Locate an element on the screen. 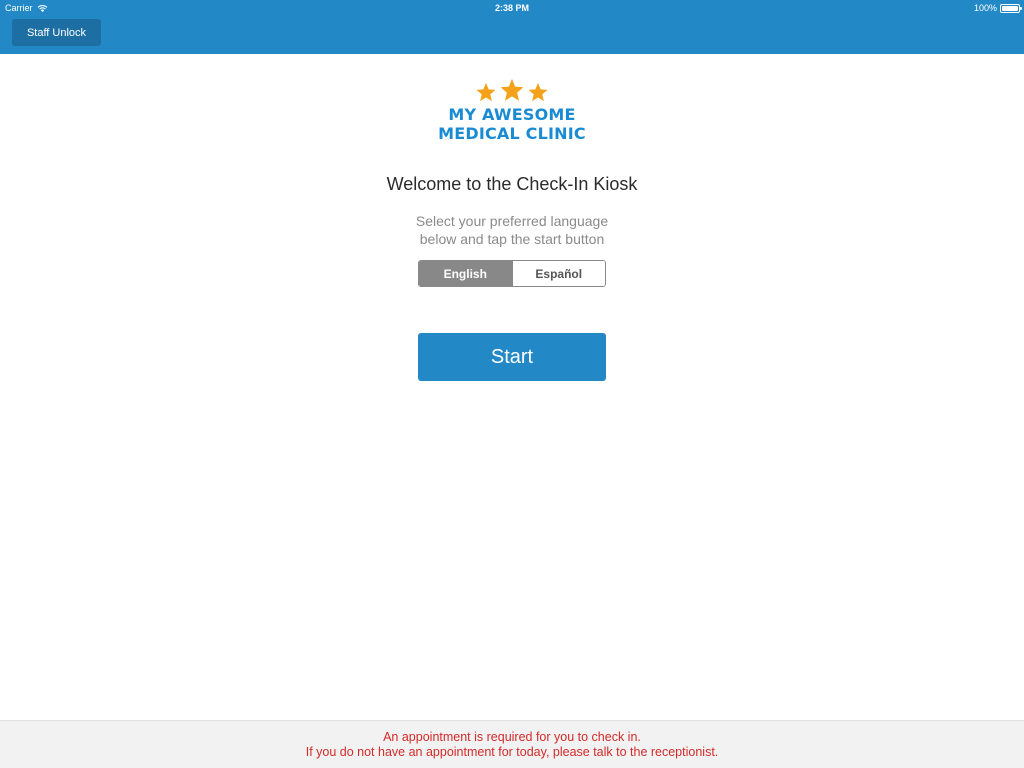 Image resolution: width=1024 pixels, height=768 pixels. language-option-espanol: Español is located at coordinates (558, 273).